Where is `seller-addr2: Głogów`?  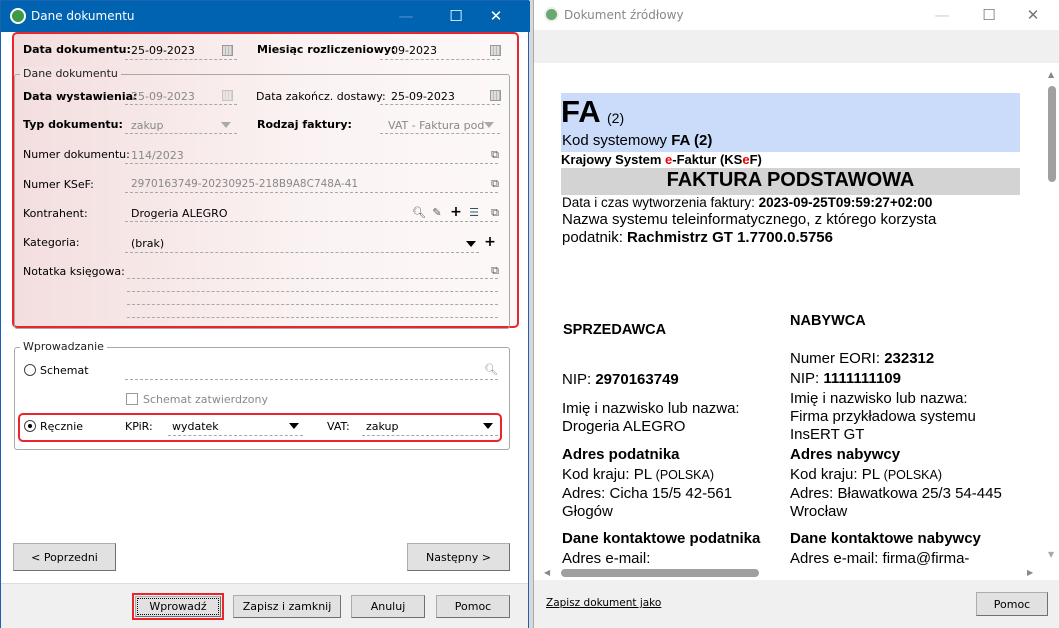 seller-addr2: Głogów is located at coordinates (587, 511).